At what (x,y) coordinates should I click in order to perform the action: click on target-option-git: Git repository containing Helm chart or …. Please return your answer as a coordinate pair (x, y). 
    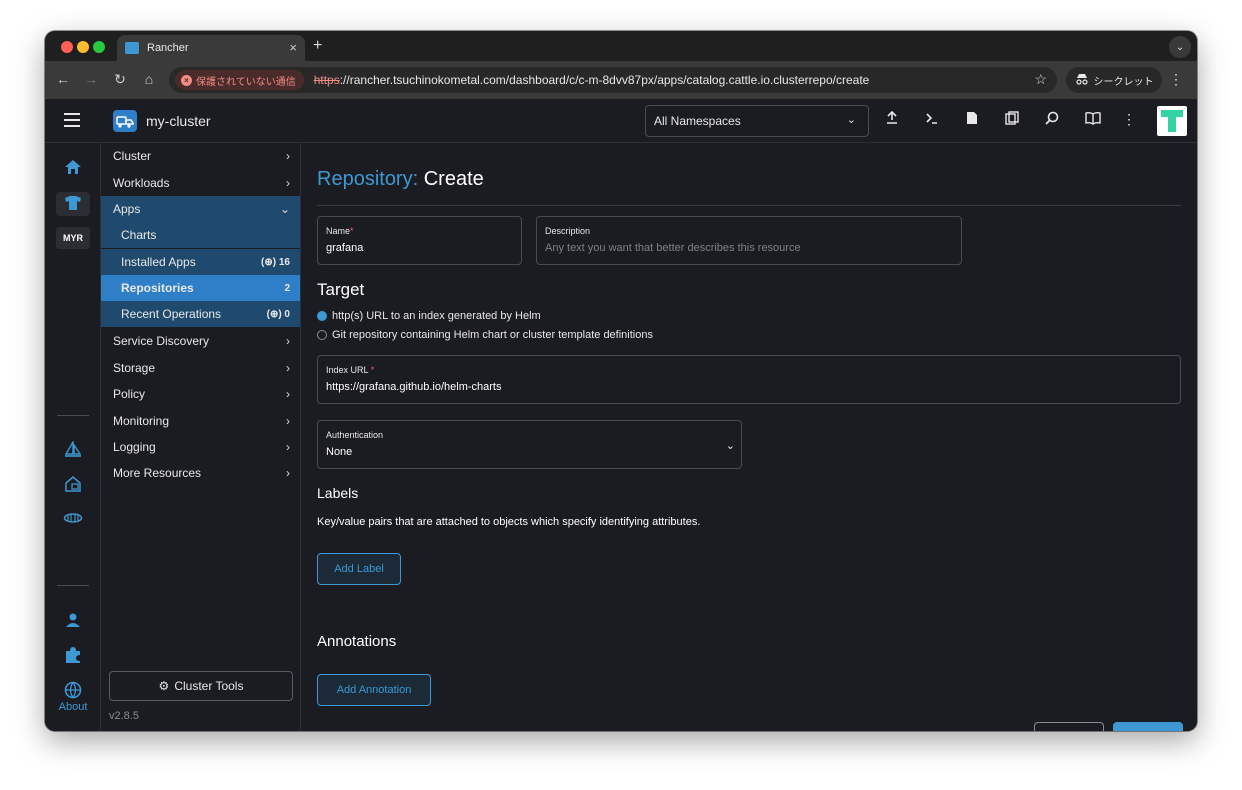
    Looking at the image, I should click on (485, 335).